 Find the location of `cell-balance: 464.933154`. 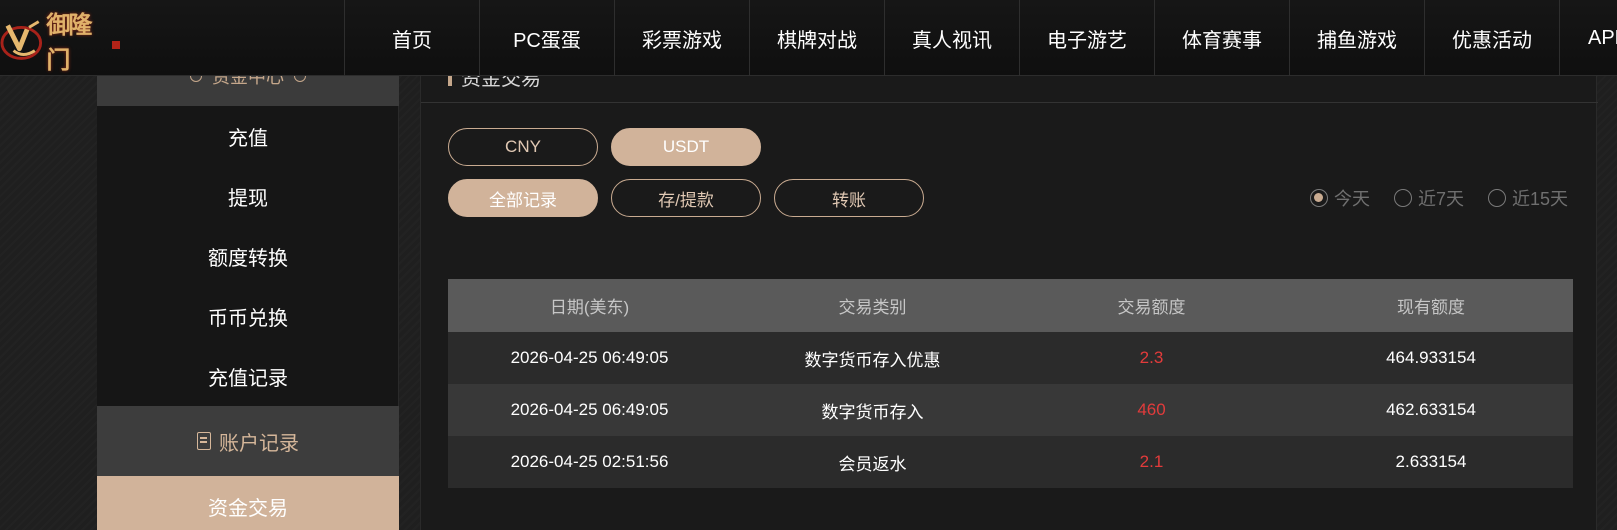

cell-balance: 464.933154 is located at coordinates (1431, 357).